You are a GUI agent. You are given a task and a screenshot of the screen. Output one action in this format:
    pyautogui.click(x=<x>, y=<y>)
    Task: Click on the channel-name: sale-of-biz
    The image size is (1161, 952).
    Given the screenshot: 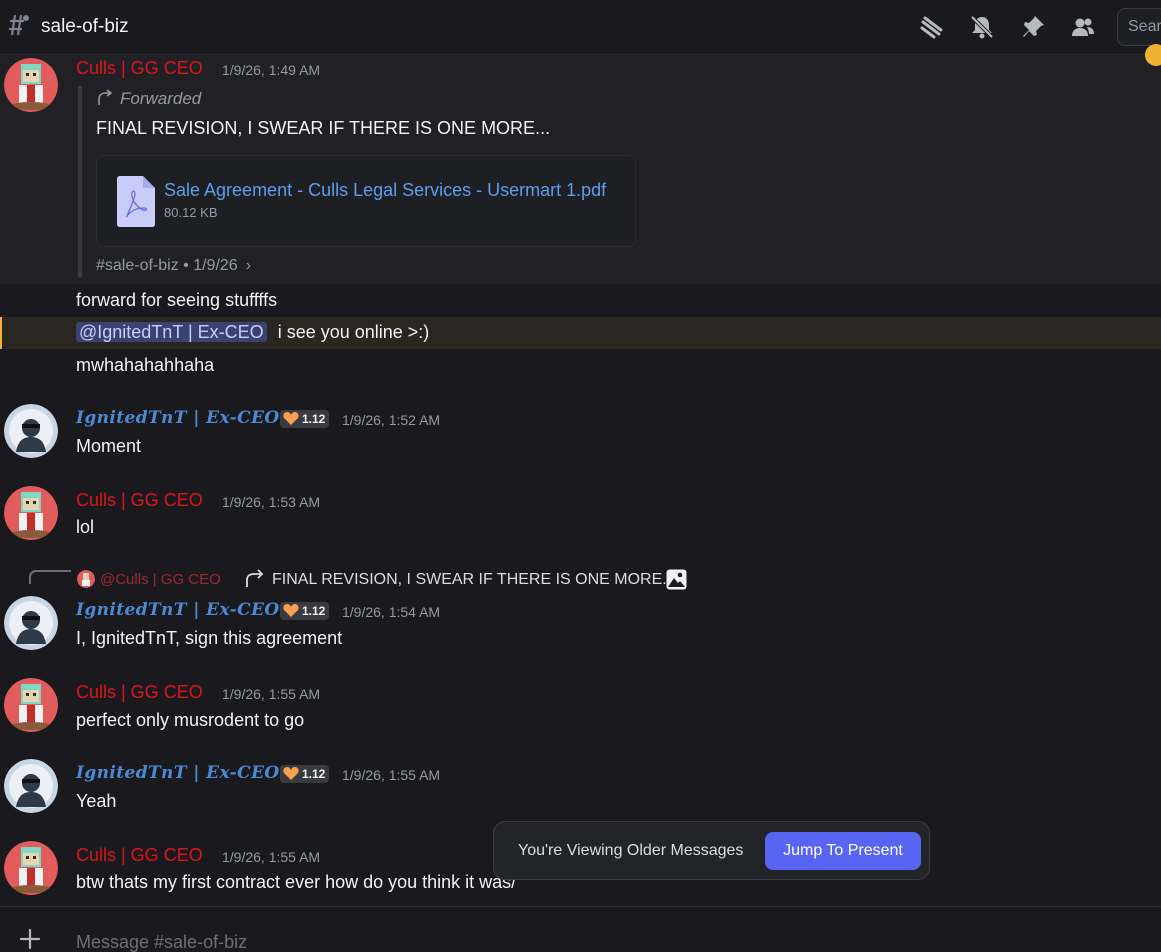 What is the action you would take?
    pyautogui.click(x=85, y=26)
    